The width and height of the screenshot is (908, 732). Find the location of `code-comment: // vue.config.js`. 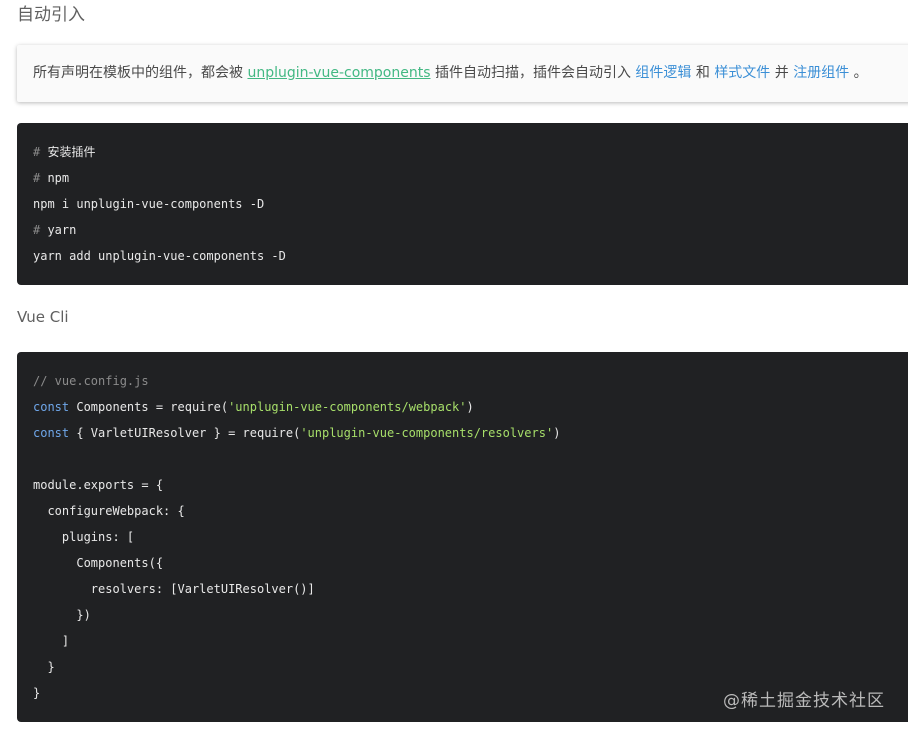

code-comment: // vue.config.js is located at coordinates (91, 381).